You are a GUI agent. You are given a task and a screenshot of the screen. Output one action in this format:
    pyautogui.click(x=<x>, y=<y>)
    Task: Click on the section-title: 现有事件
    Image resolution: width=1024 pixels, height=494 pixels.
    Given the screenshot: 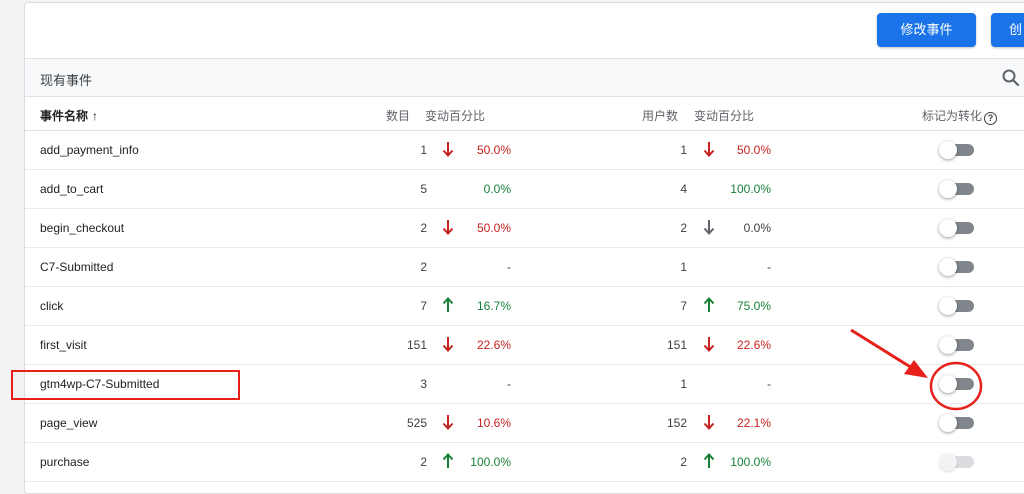 What is the action you would take?
    pyautogui.click(x=66, y=80)
    